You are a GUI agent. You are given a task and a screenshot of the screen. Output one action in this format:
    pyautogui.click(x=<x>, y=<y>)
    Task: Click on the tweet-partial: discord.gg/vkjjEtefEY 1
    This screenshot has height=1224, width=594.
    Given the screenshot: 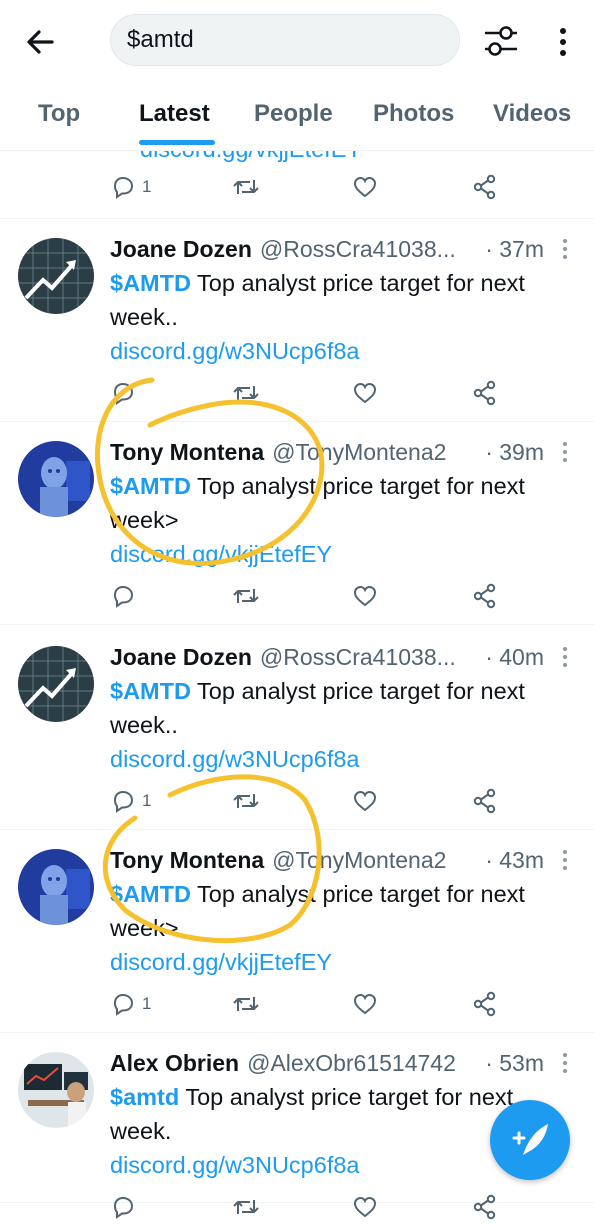 What is the action you would take?
    pyautogui.click(x=297, y=177)
    